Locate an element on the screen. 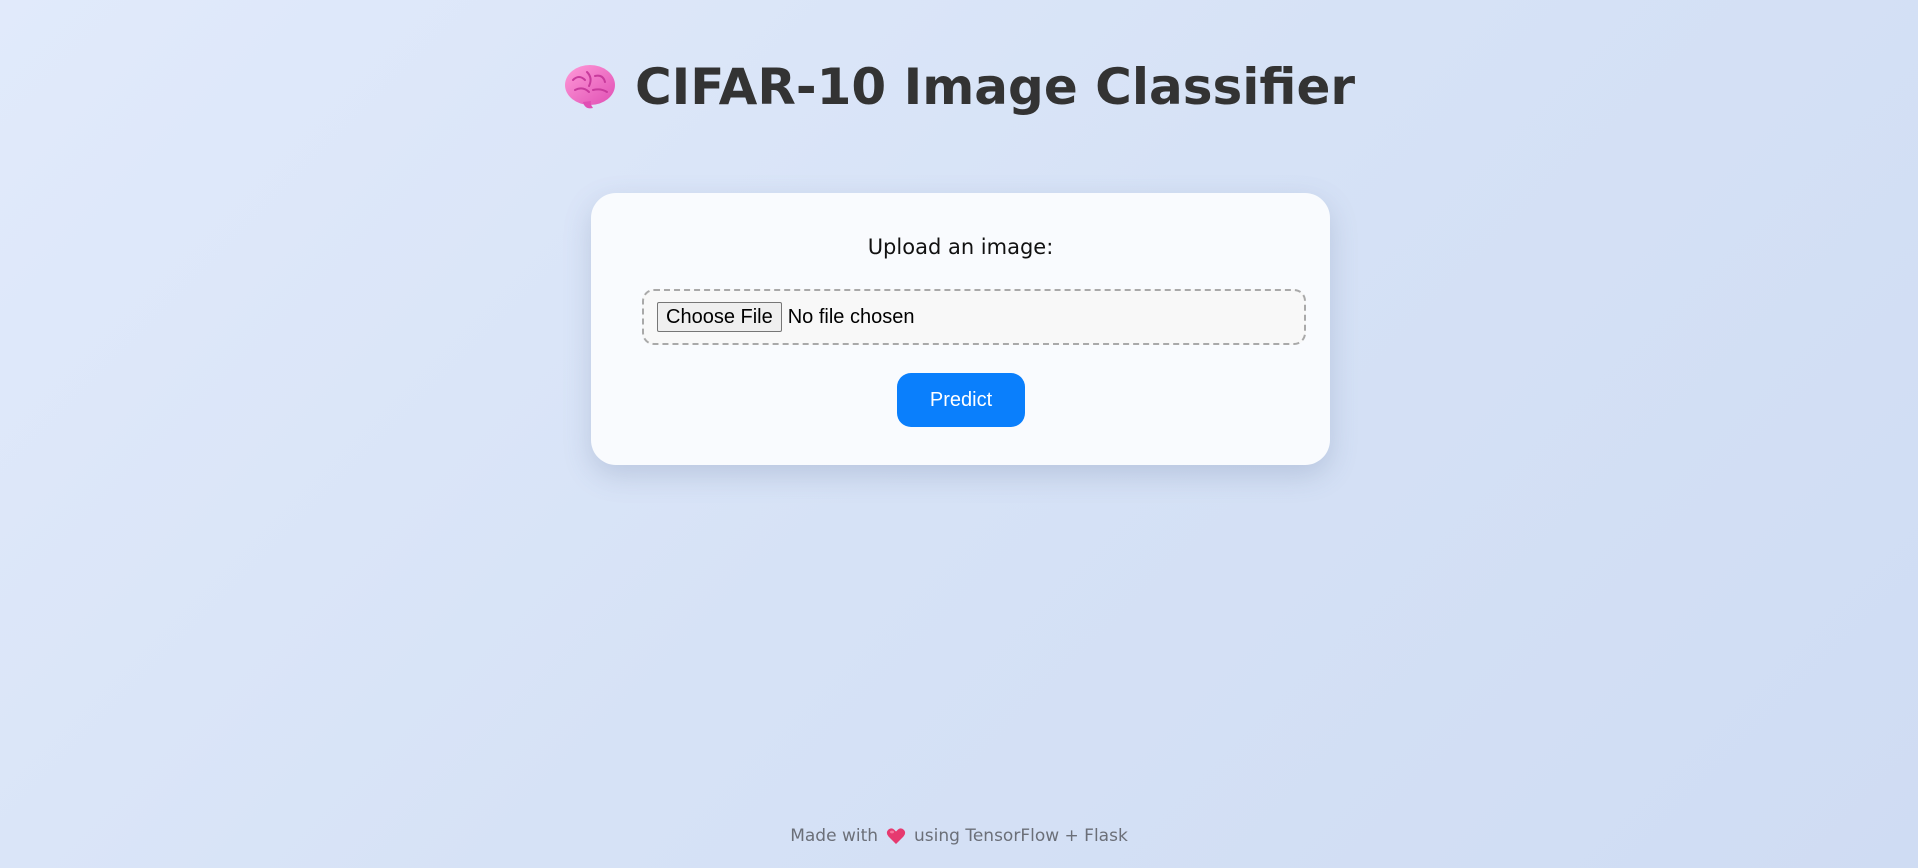 The height and width of the screenshot is (868, 1918). footer: Made with using TensorFlow + Flask is located at coordinates (959, 836).